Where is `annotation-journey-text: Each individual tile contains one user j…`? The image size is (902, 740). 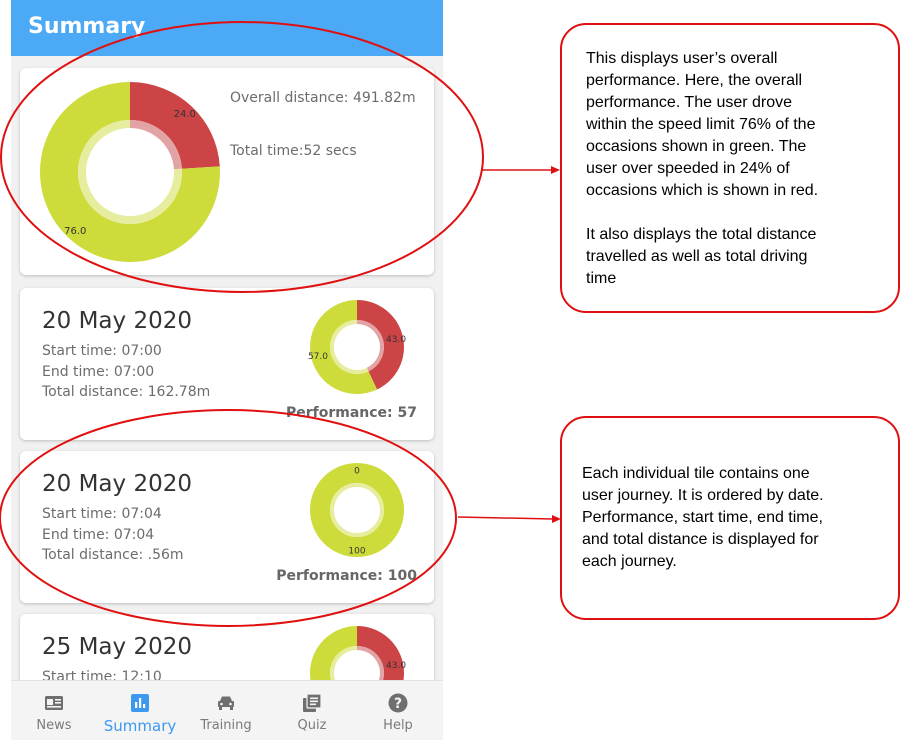
annotation-journey-text: Each individual tile contains one user j… is located at coordinates (703, 517).